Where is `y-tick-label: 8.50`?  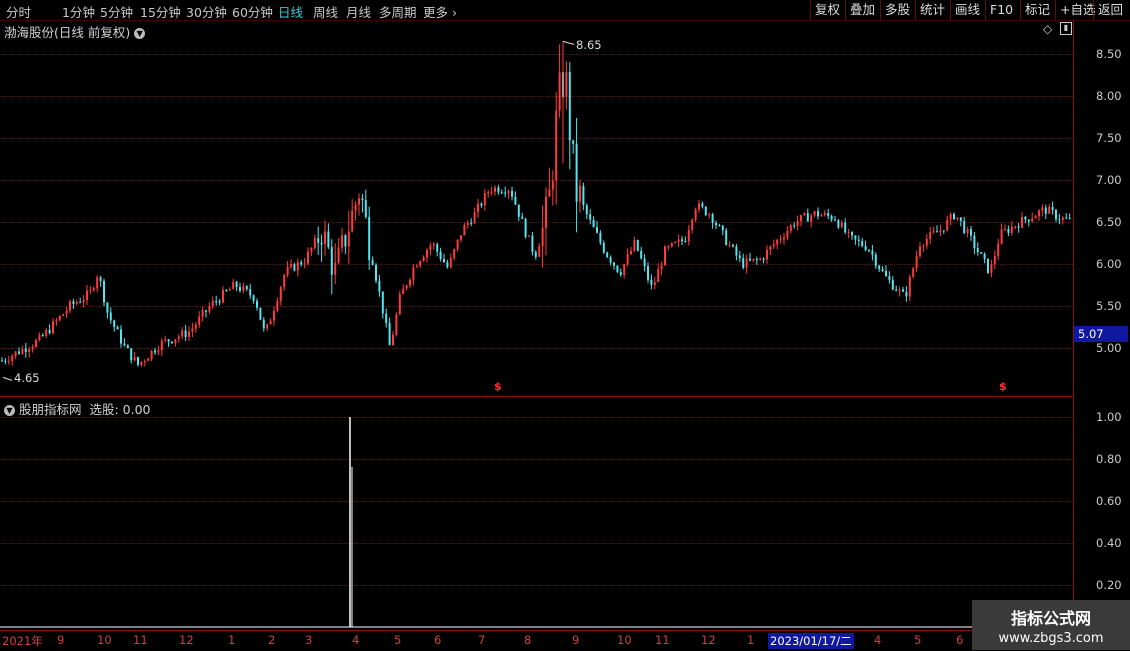 y-tick-label: 8.50 is located at coordinates (1109, 54).